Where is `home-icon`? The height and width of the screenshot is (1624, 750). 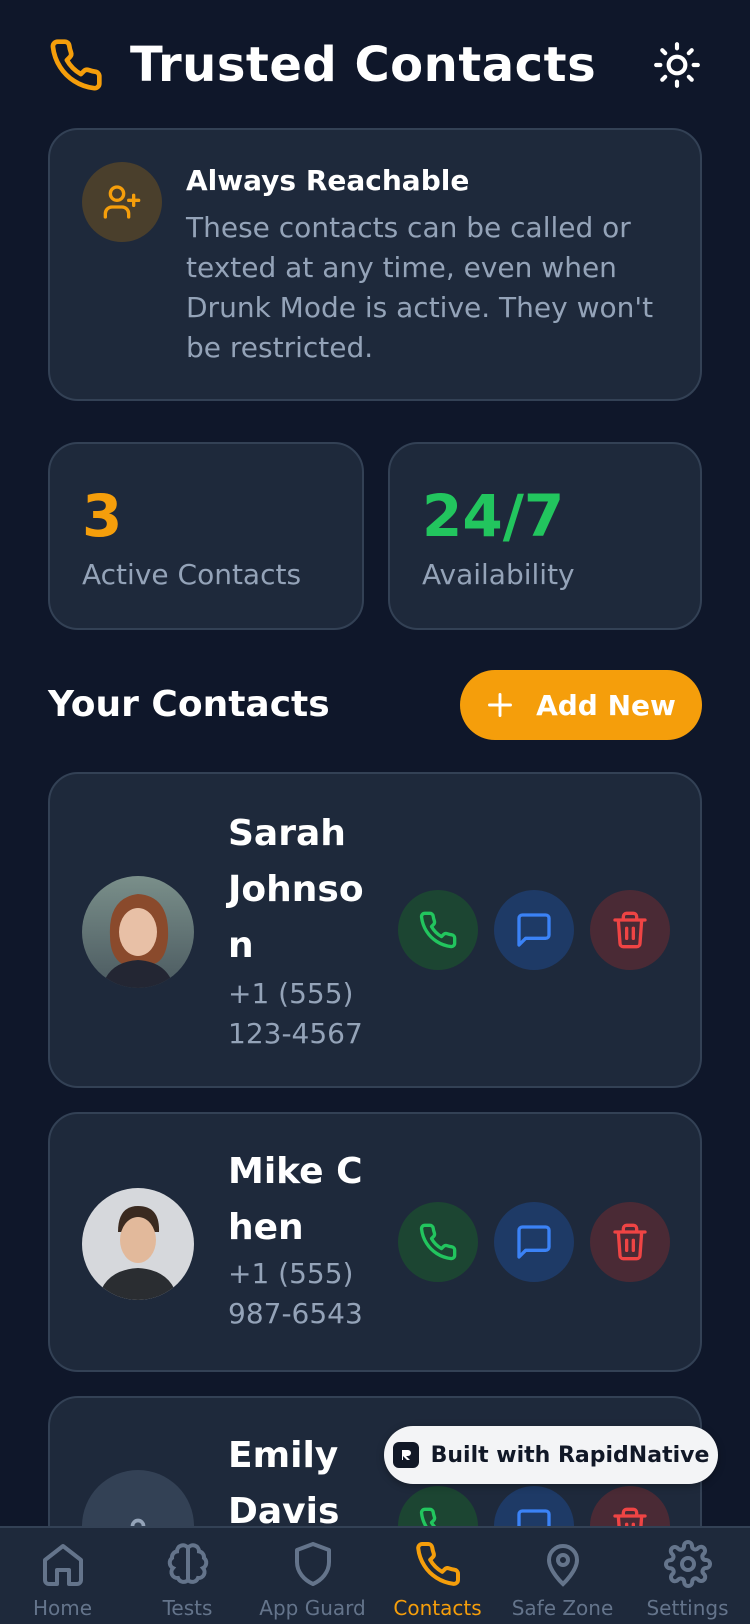
home-icon is located at coordinates (62, 1565).